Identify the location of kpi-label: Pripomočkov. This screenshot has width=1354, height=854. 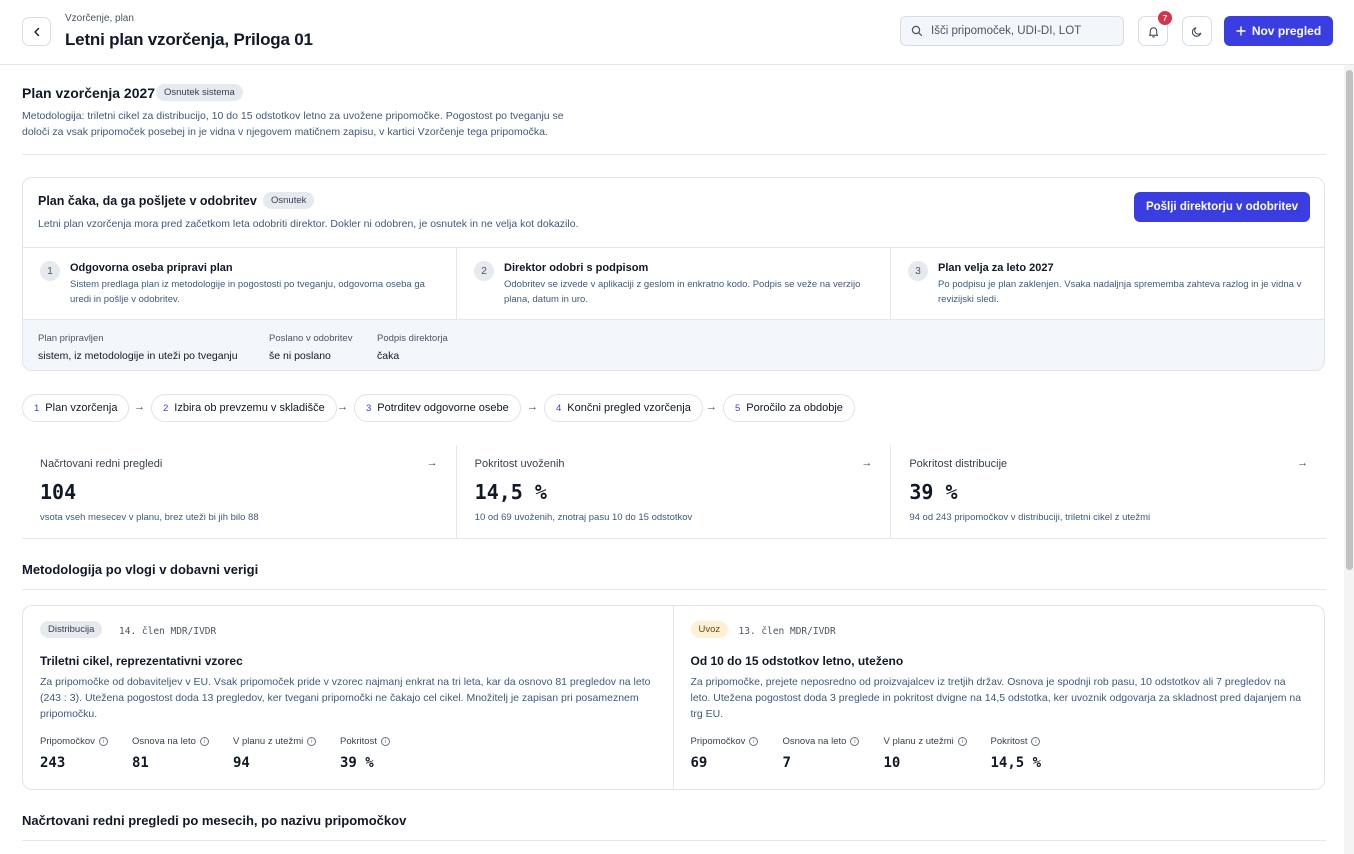
(67, 741).